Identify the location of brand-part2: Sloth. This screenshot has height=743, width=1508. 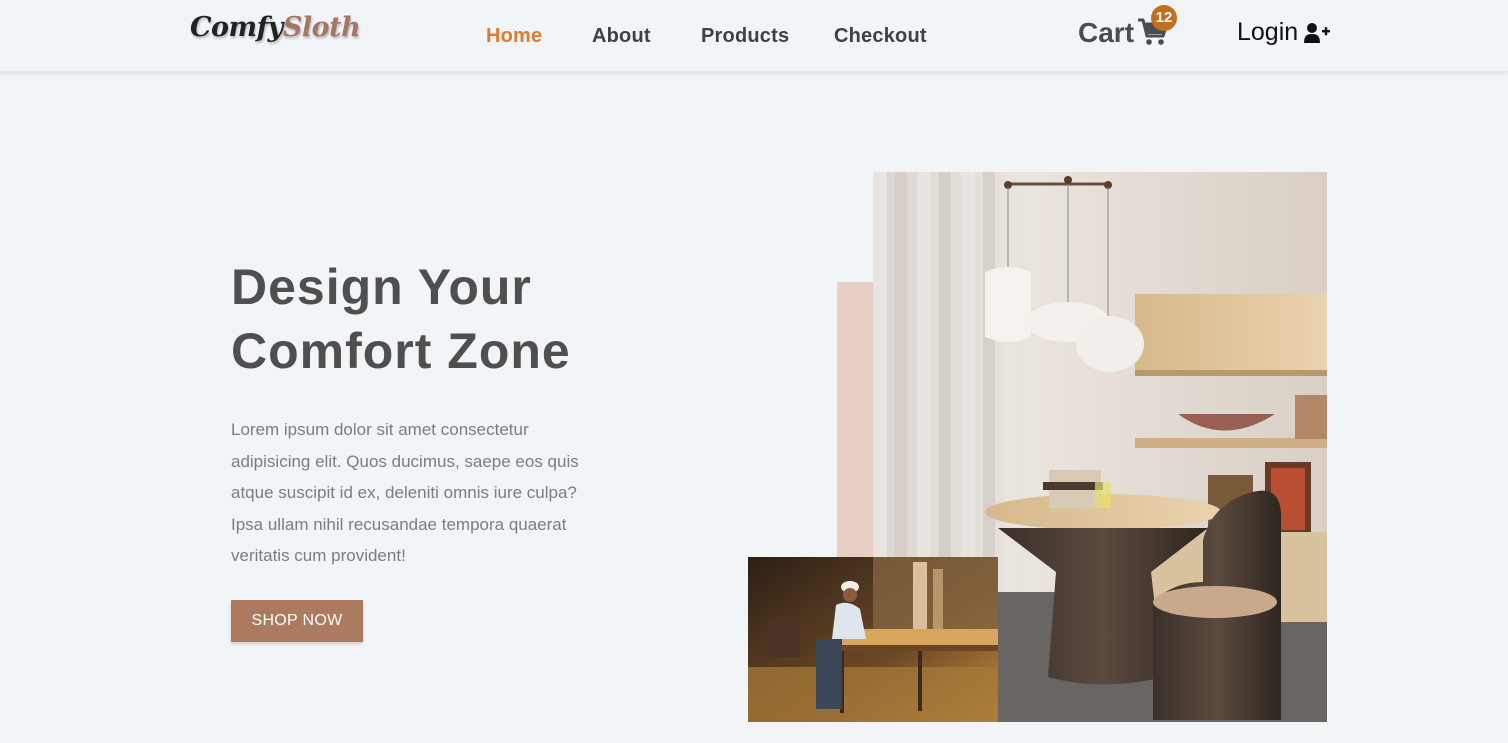
(321, 27).